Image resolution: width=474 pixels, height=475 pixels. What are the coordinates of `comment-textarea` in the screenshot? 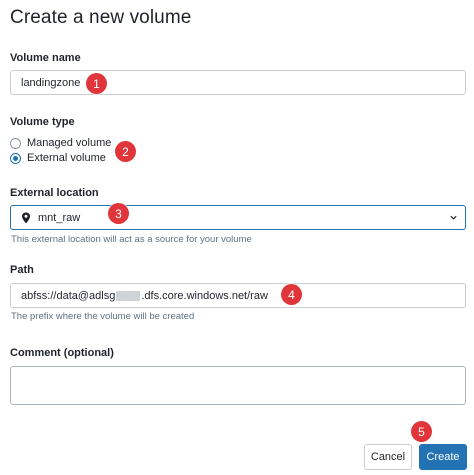 It's located at (238, 385).